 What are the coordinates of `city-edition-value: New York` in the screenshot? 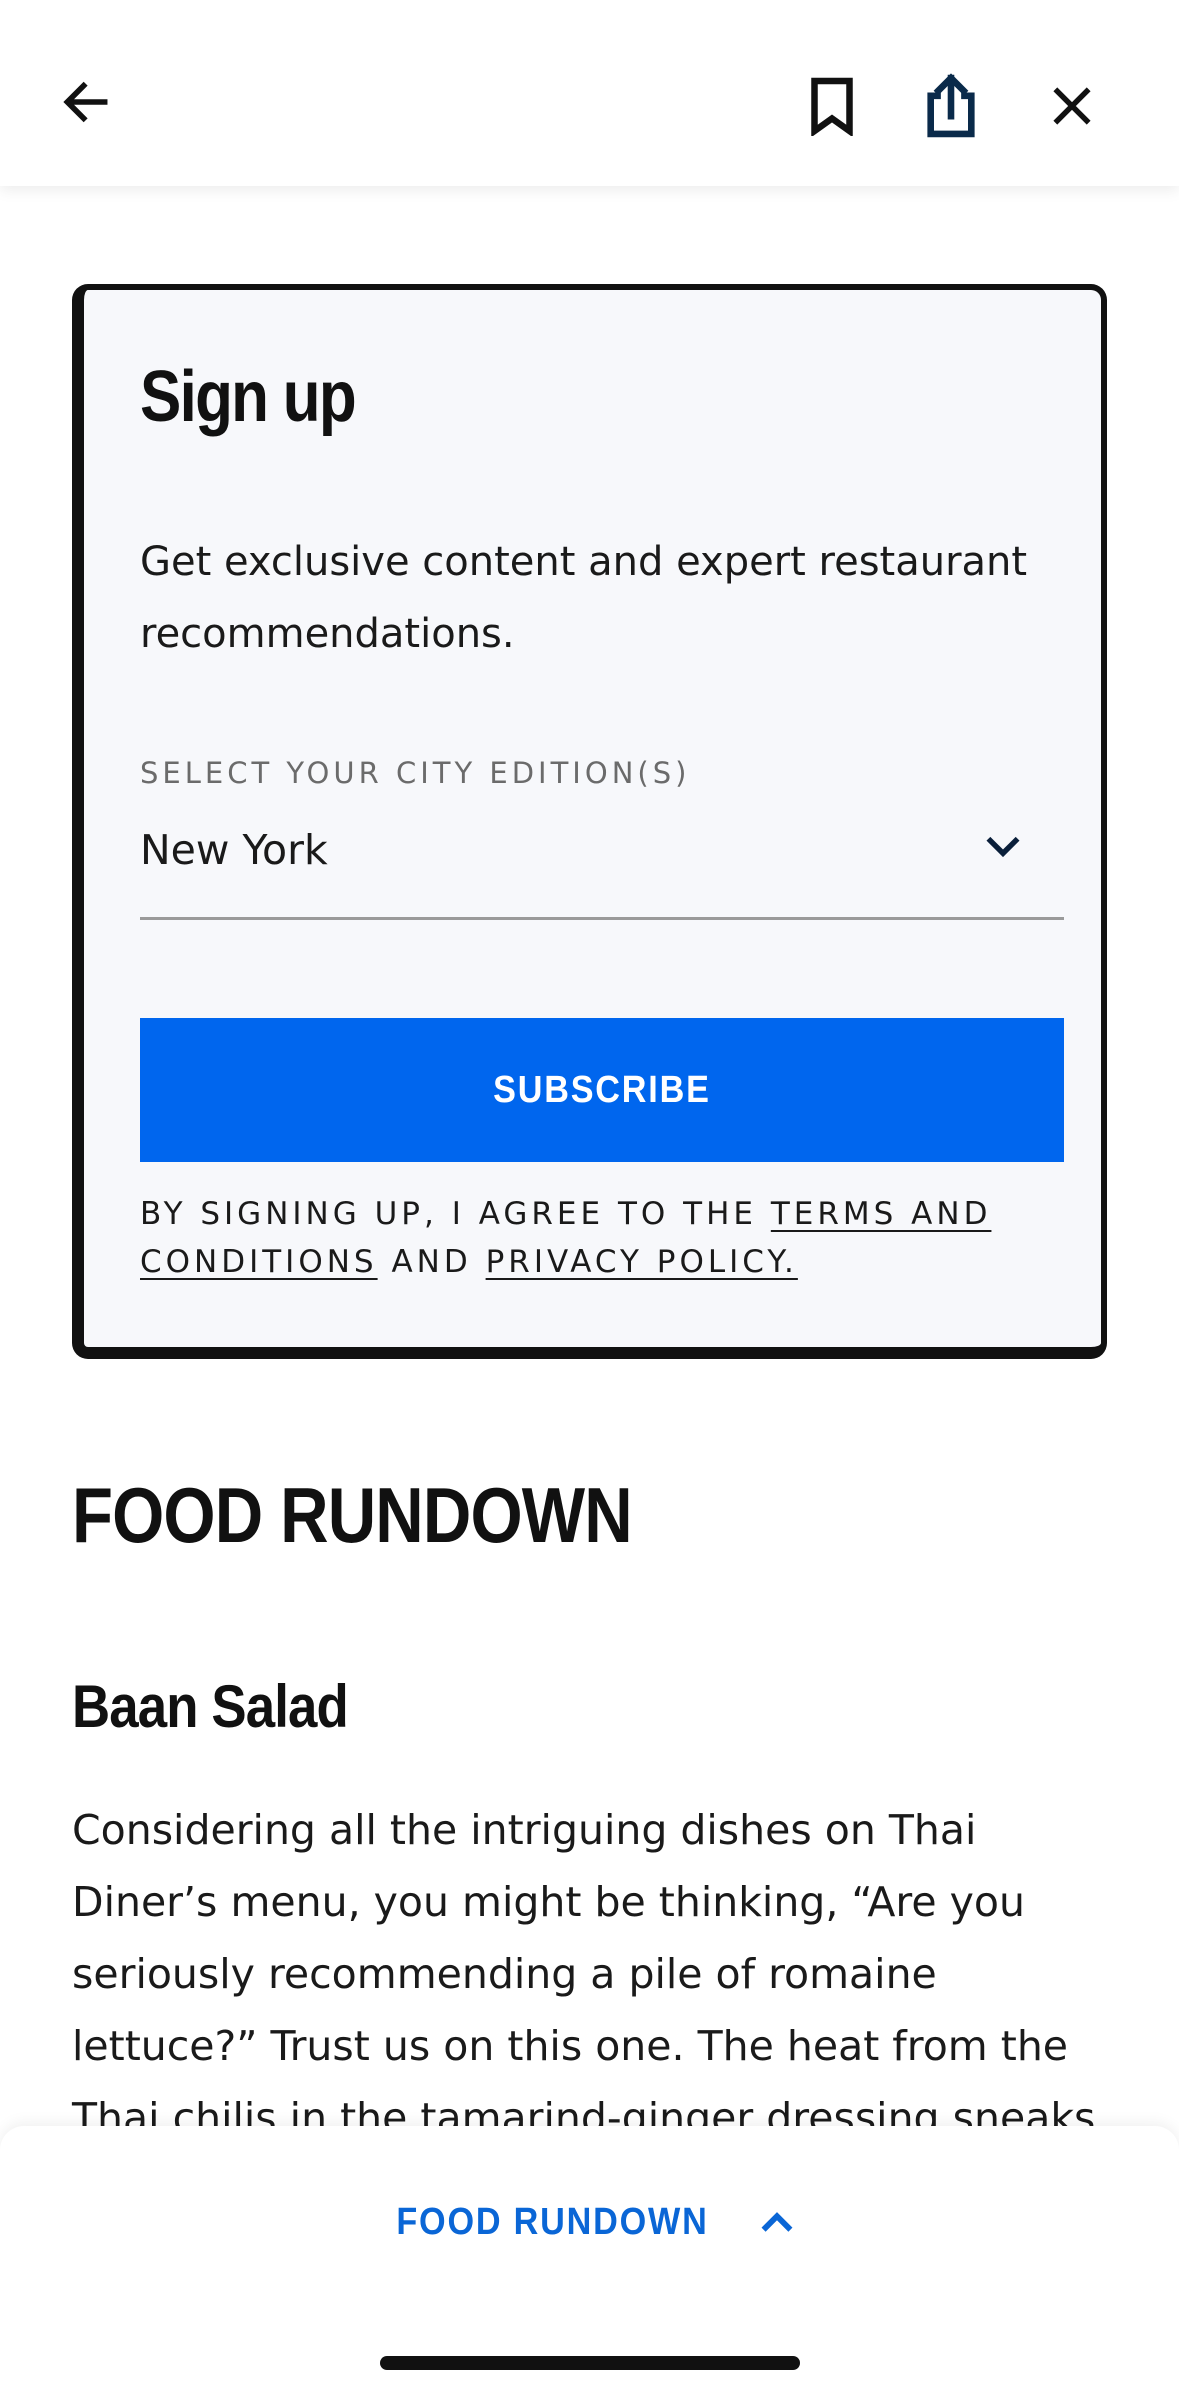 It's located at (234, 850).